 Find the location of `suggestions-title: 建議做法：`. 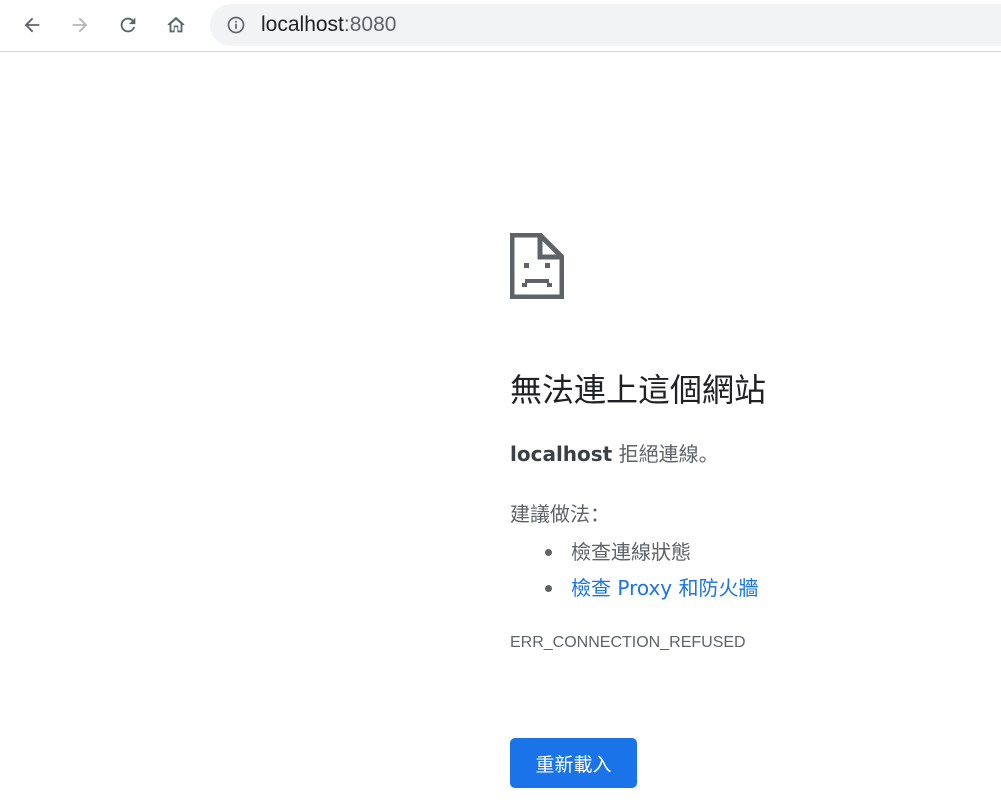

suggestions-title: 建議做法： is located at coordinates (560, 514).